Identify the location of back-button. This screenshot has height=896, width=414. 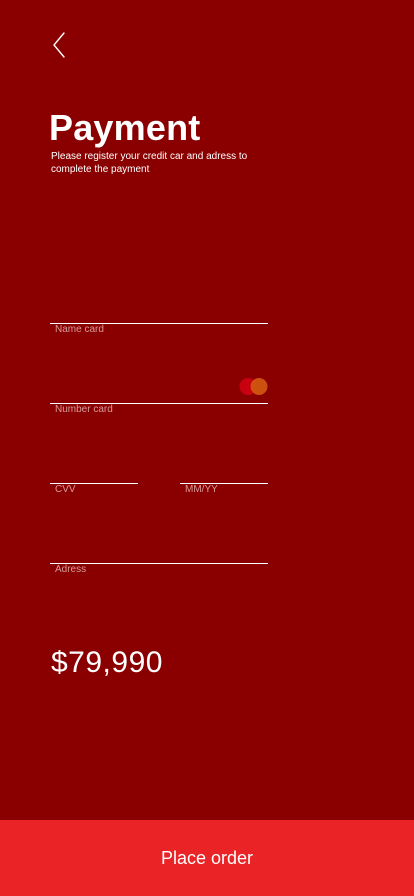
(59, 45).